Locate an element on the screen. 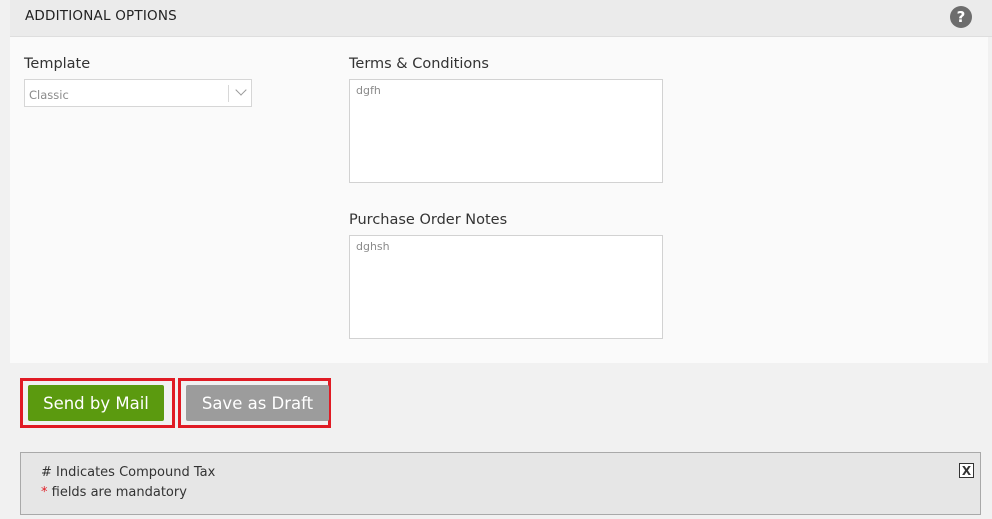 The image size is (992, 519). send-by-mail-button: Send by Mail is located at coordinates (96, 403).